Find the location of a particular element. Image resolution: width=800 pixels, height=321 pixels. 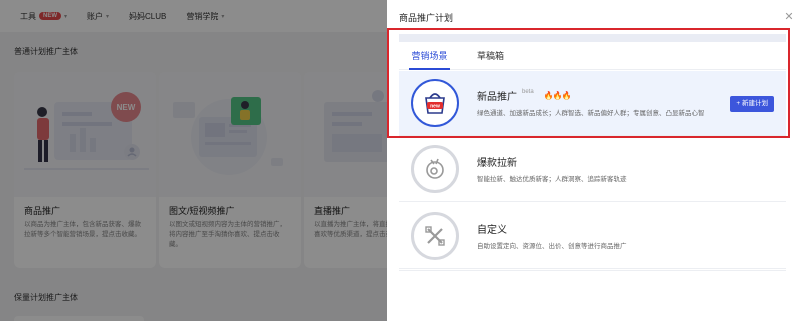

drawer-title: 商品推广计划 is located at coordinates (426, 17).